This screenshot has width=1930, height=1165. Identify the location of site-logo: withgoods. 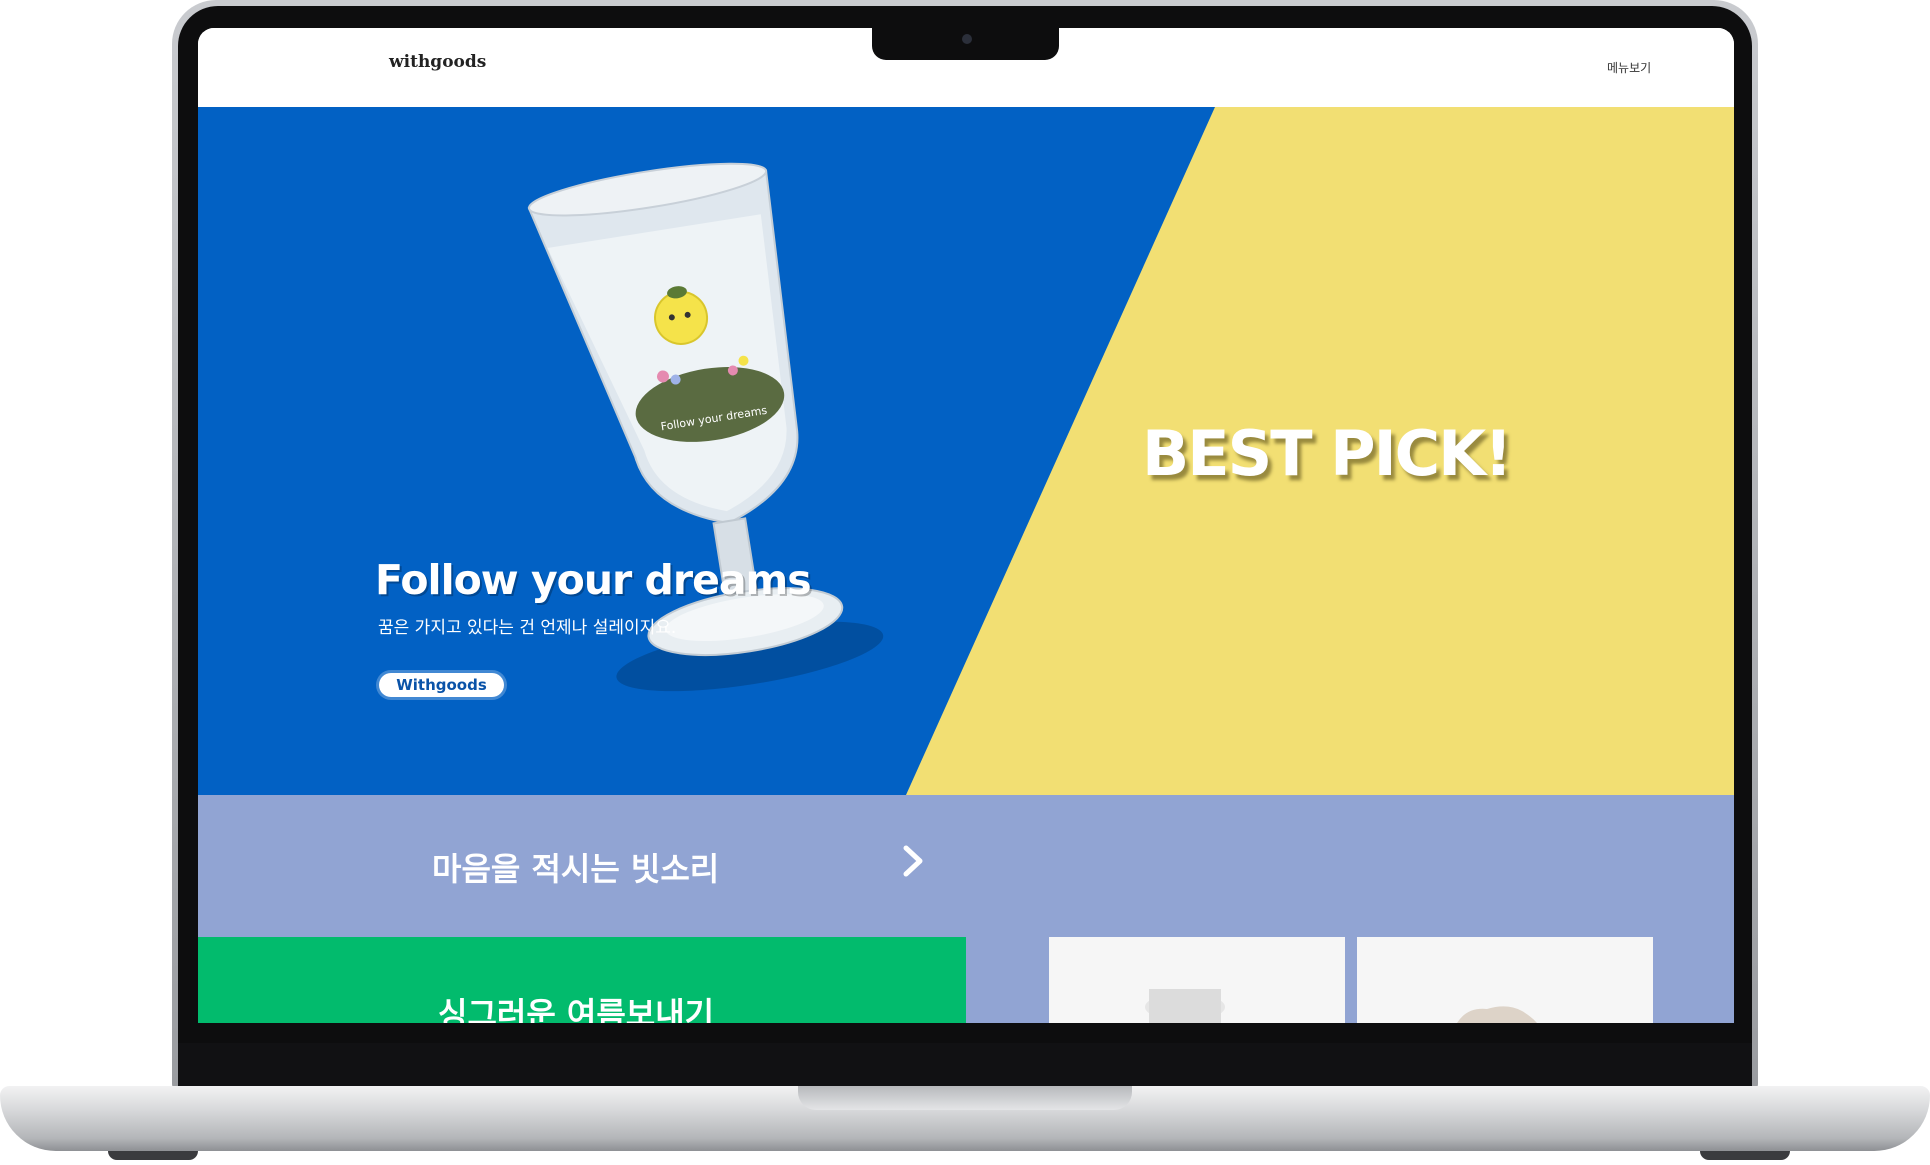
(437, 62).